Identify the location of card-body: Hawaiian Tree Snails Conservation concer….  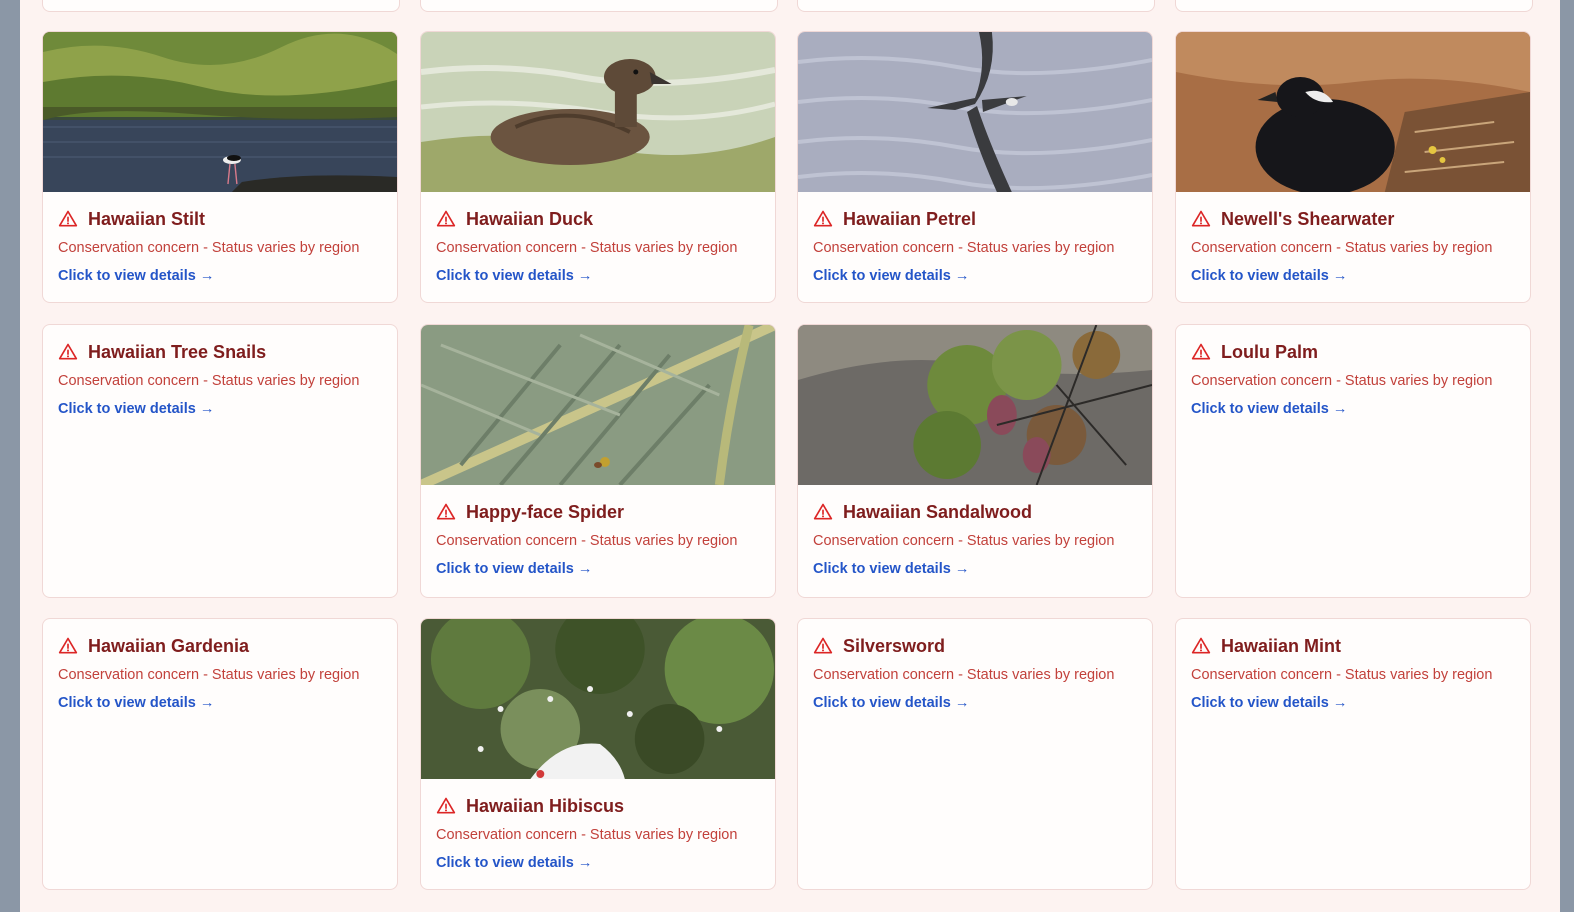
(220, 371).